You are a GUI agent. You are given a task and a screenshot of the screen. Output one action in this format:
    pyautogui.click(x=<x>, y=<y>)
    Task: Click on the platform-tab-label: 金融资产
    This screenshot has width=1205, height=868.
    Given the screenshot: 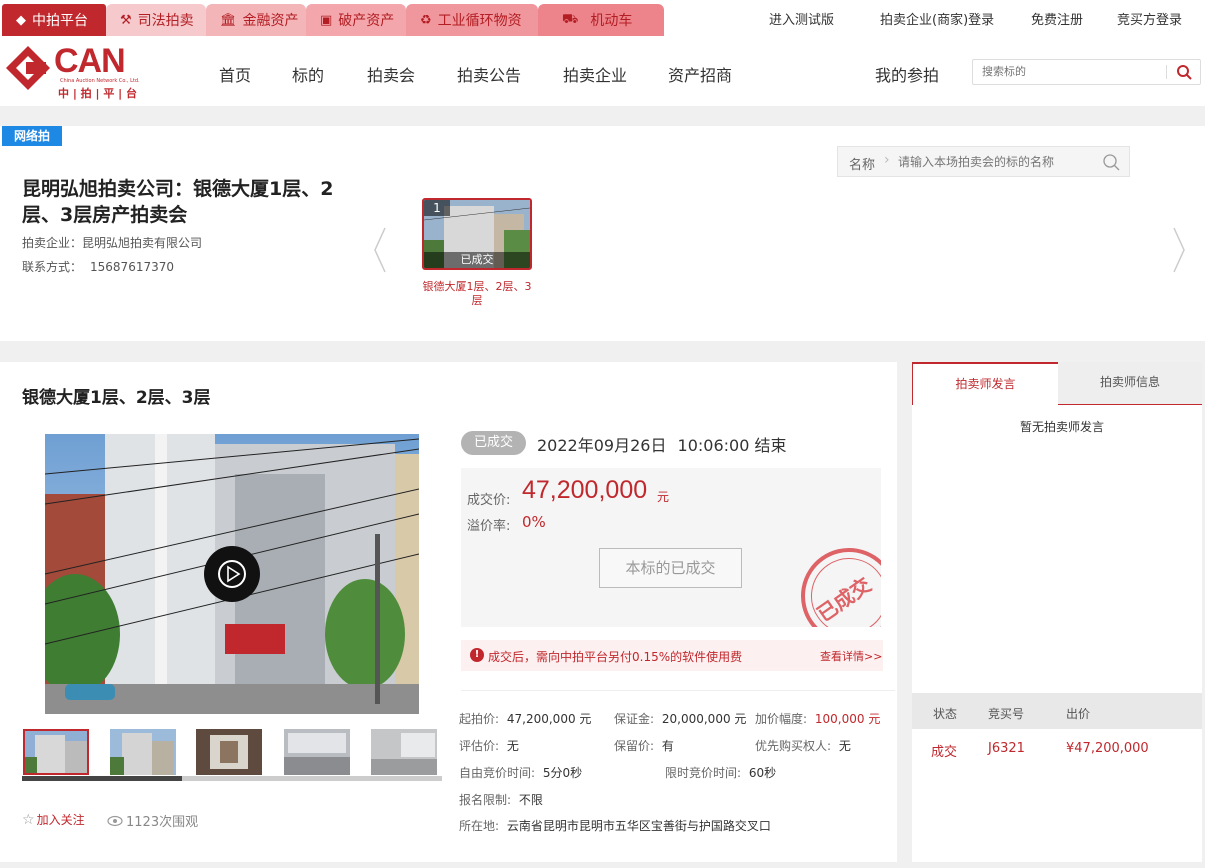 What is the action you would take?
    pyautogui.click(x=270, y=21)
    